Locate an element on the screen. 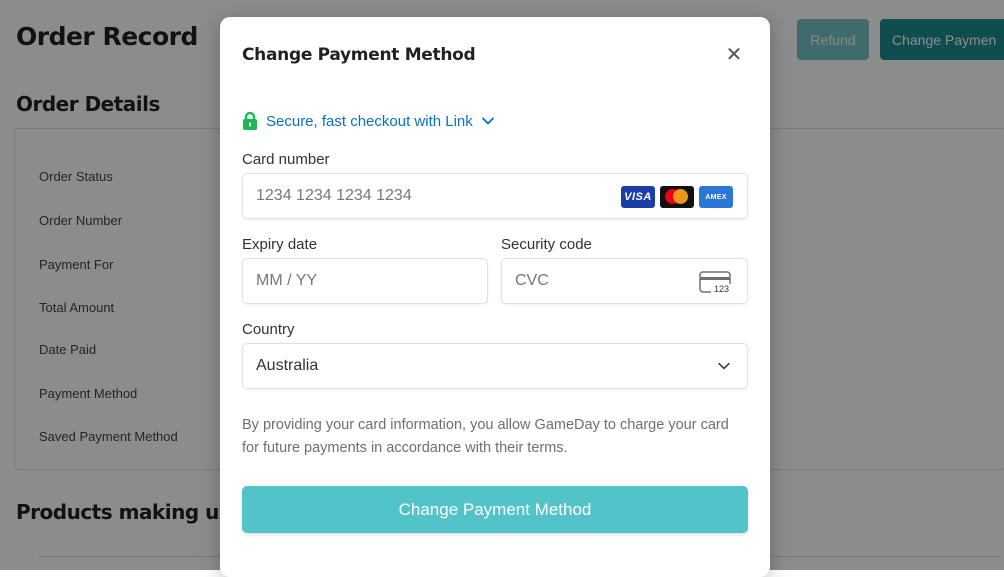 This screenshot has height=577, width=1004. card-number-input: 1234 1234 1234 1234 VISA AMEX is located at coordinates (495, 196).